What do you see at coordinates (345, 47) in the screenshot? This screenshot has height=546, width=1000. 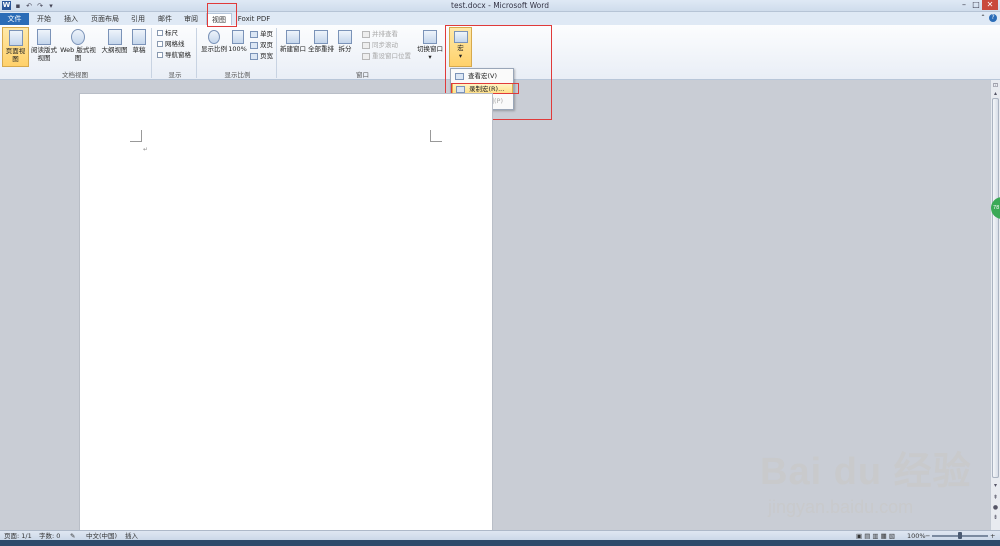 I see `split-button: 拆分` at bounding box center [345, 47].